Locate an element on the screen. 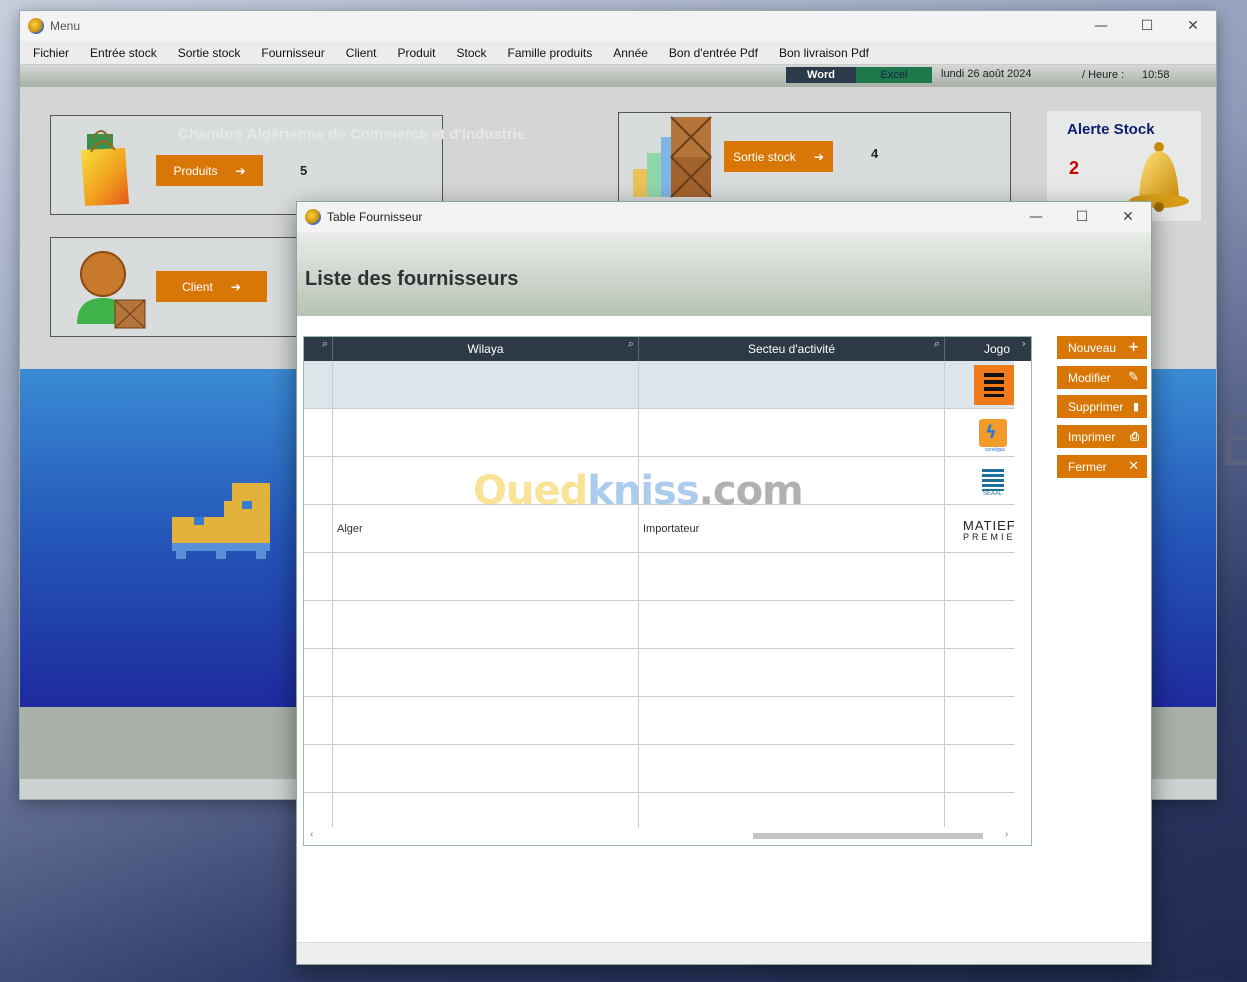  dialog-status-bar is located at coordinates (724, 953).